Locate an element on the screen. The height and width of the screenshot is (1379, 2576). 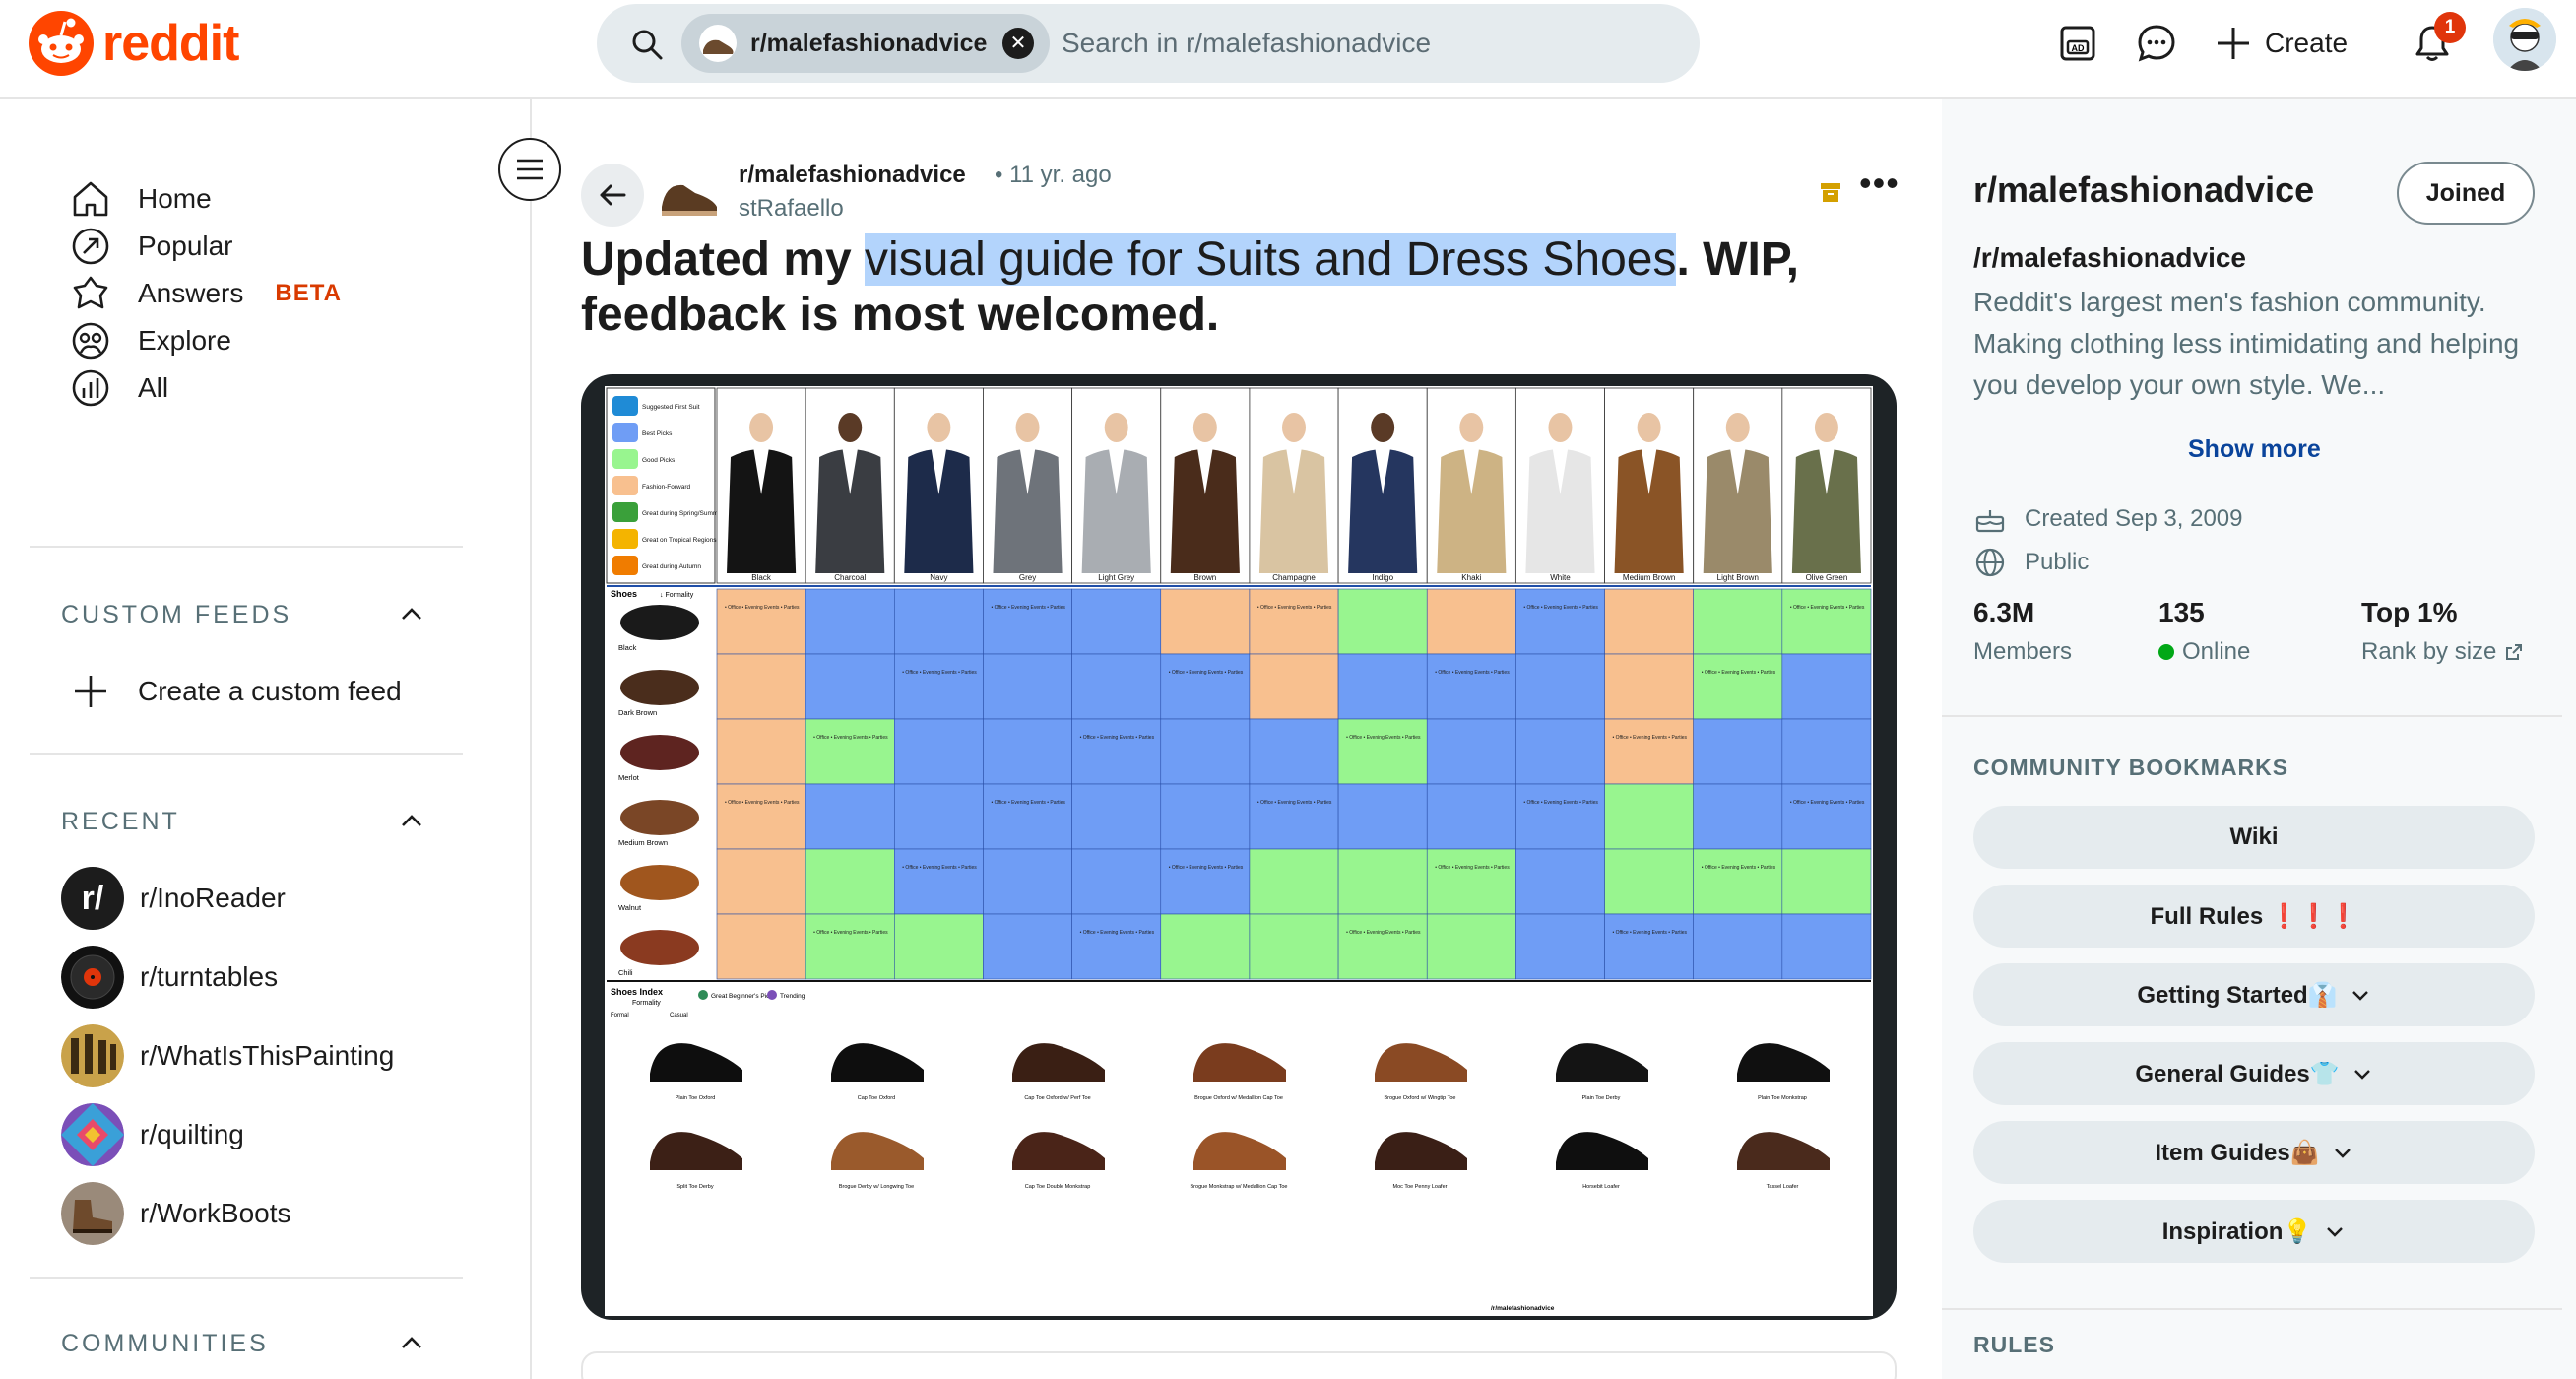
rules-title: RULES is located at coordinates (2014, 1344).